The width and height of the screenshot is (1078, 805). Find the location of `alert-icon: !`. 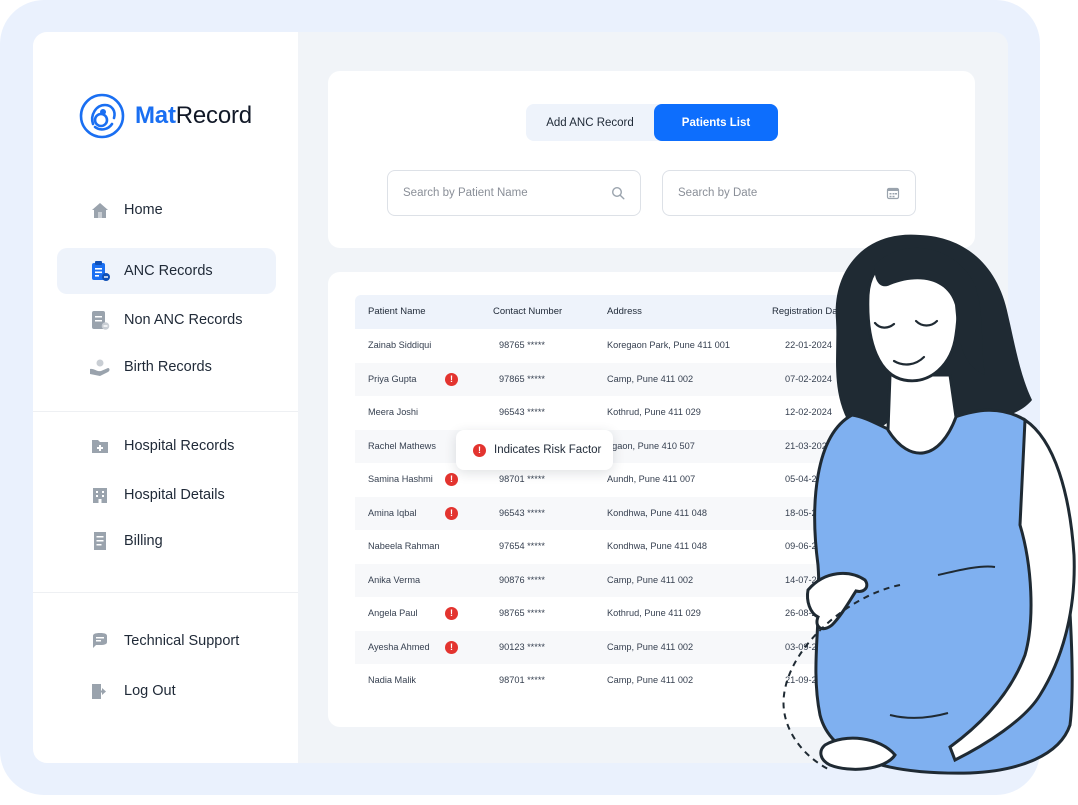

alert-icon: ! is located at coordinates (479, 450).